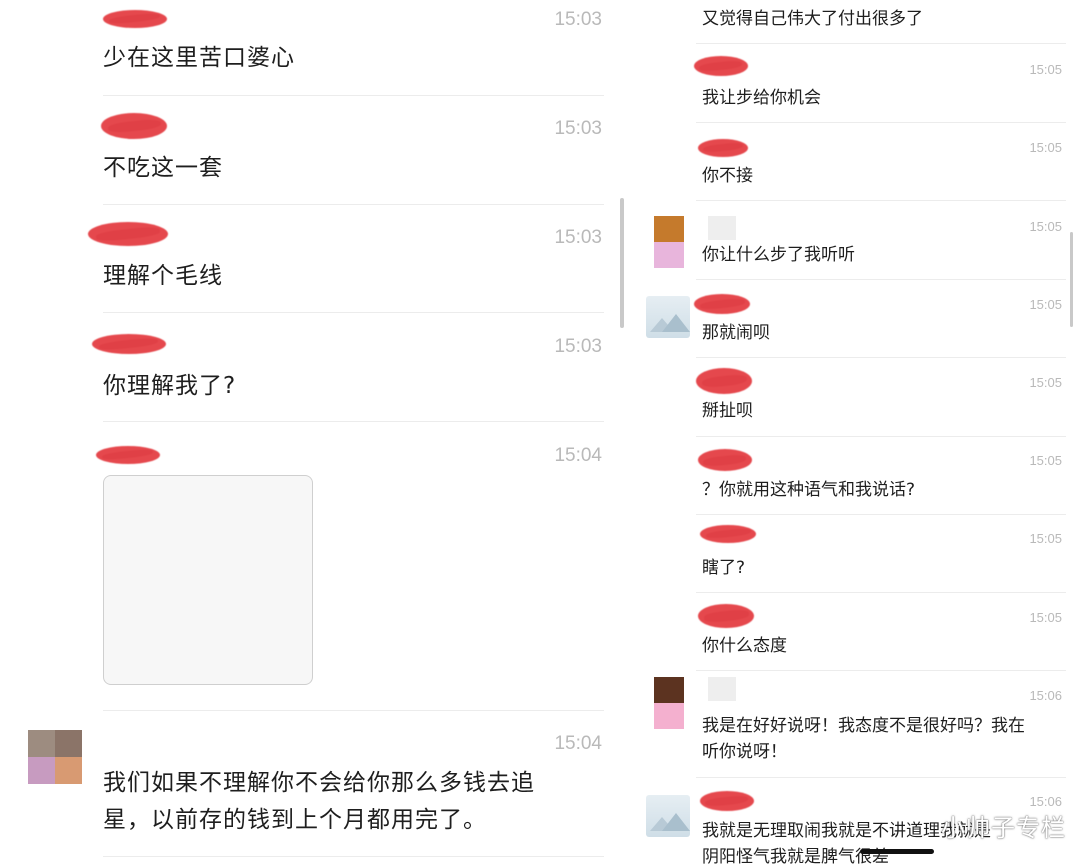  I want to click on message-text: 不吃这一套, so click(163, 168).